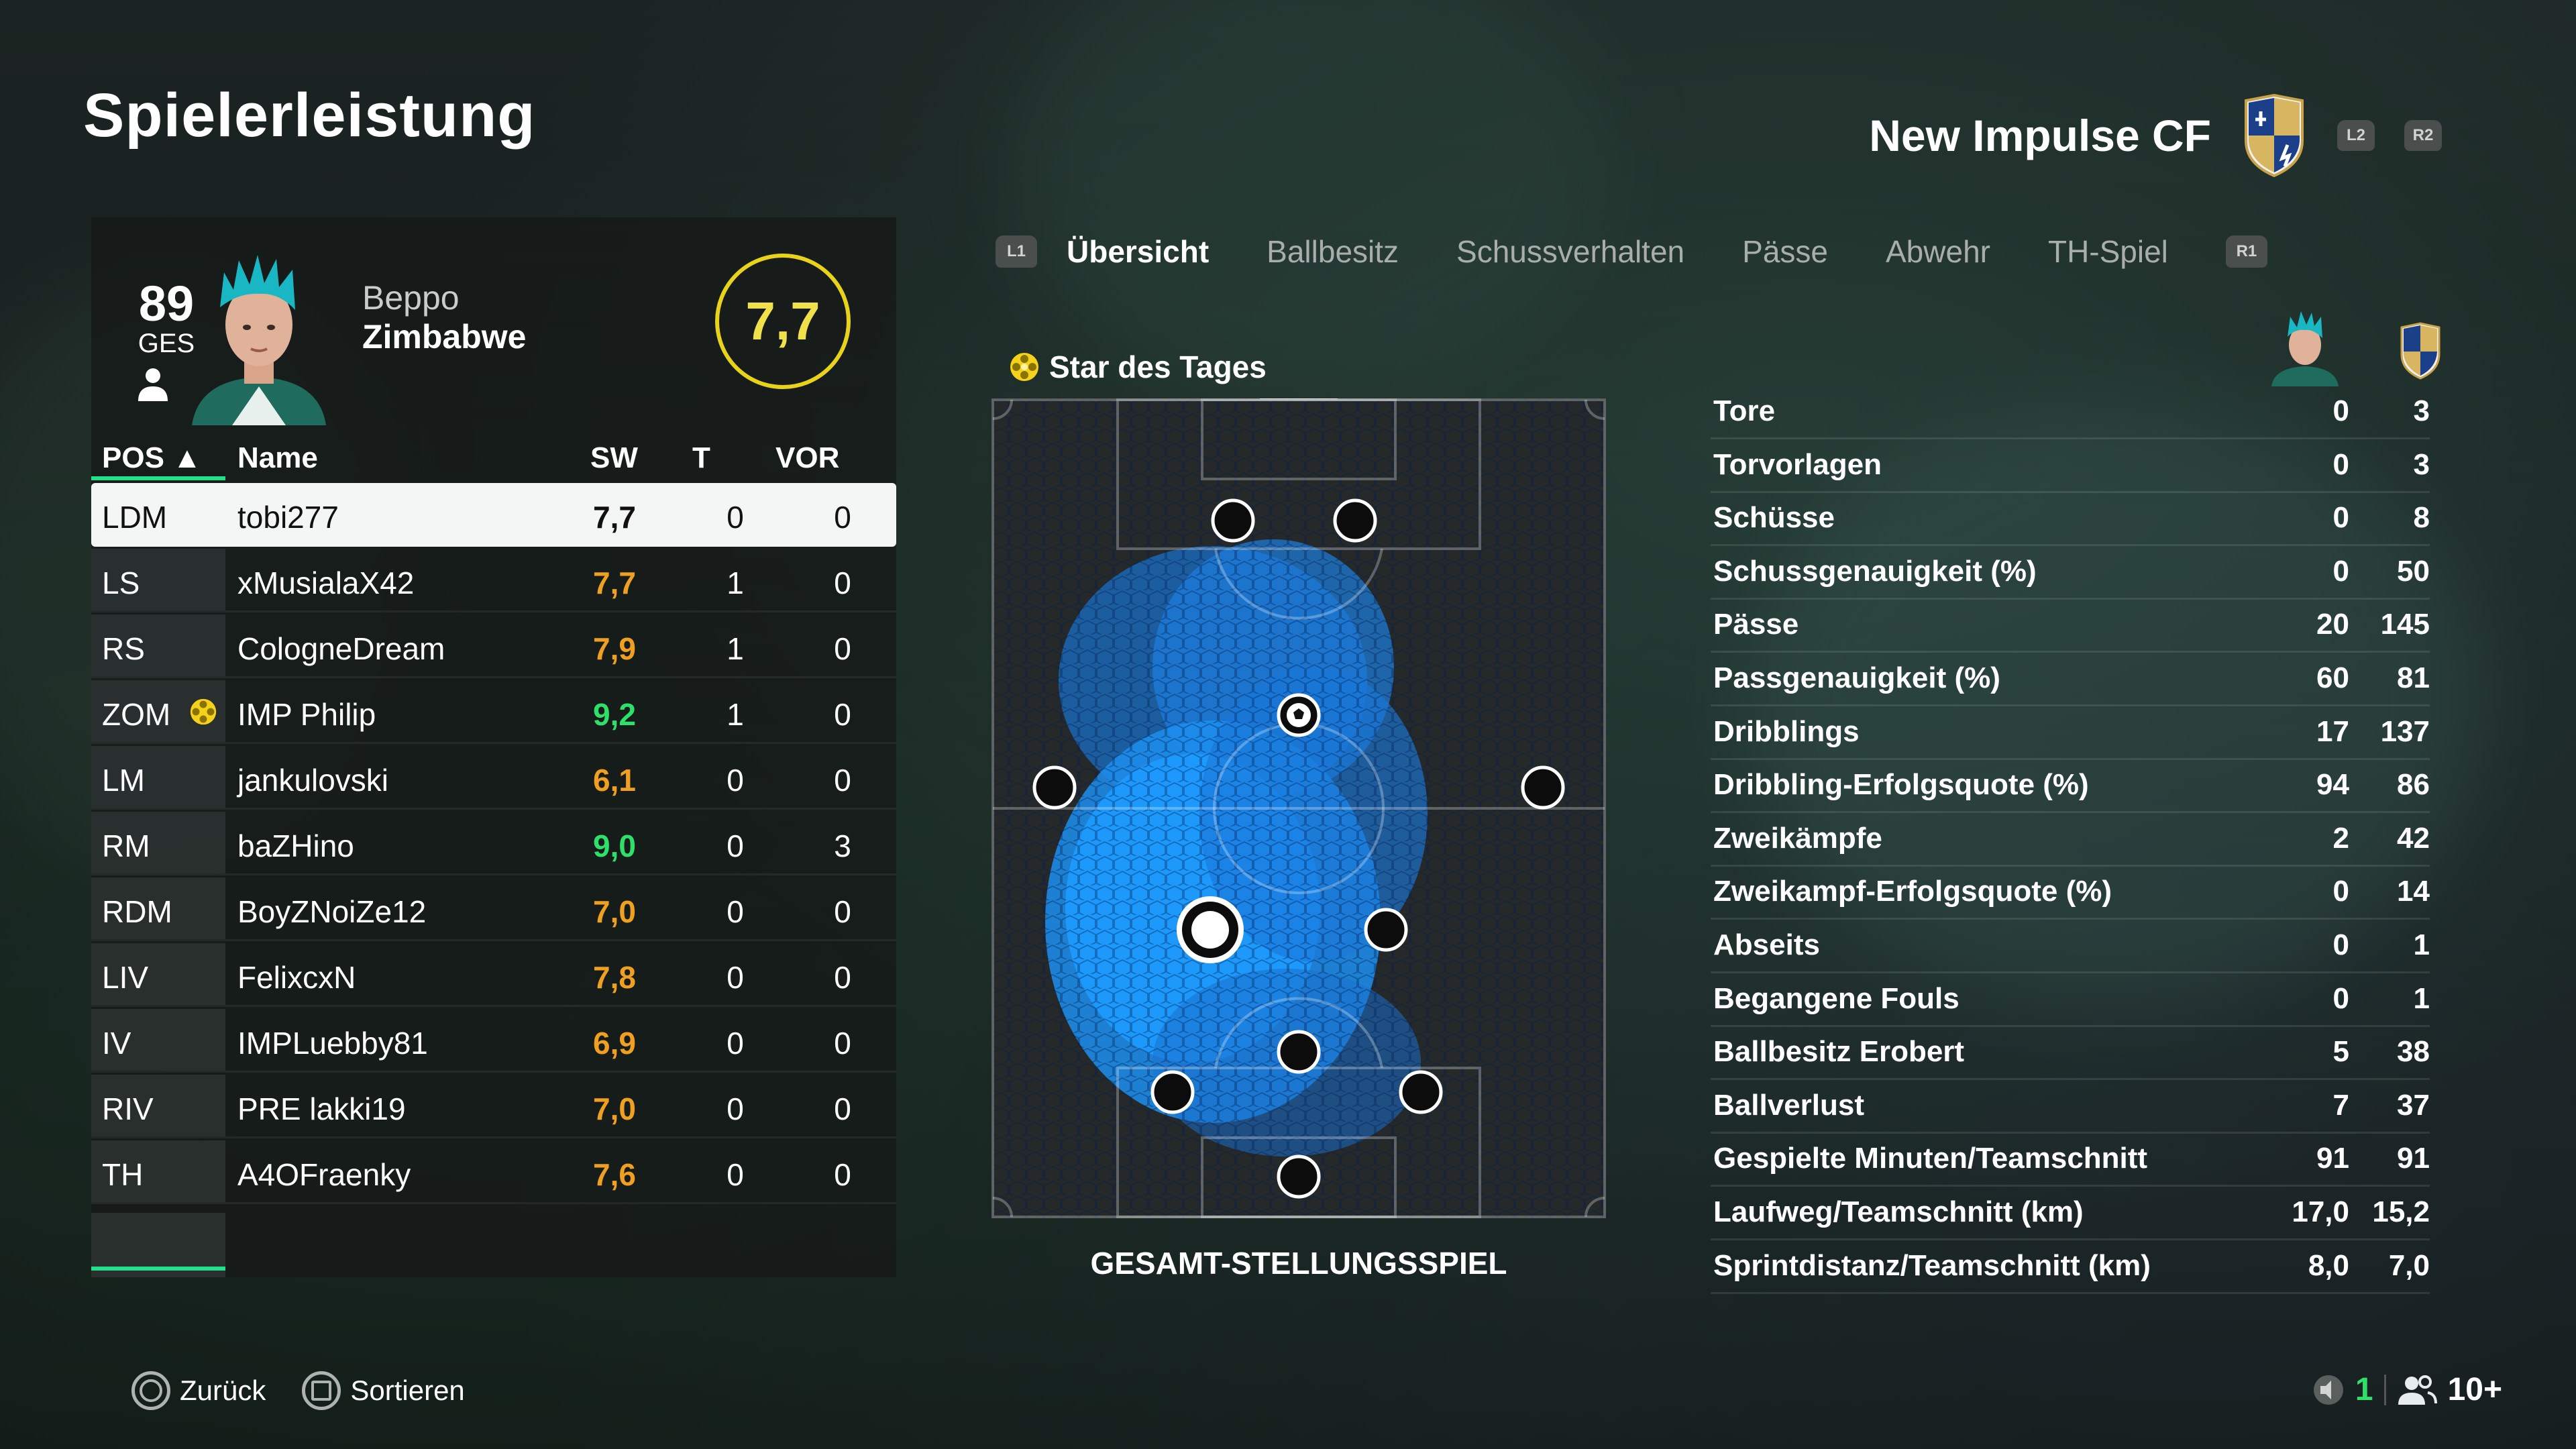 Image resolution: width=2576 pixels, height=1449 pixels. Describe the element at coordinates (493, 1041) in the screenshot. I see `table-row: IV IMPLuebby81 6,9 0 0` at that location.